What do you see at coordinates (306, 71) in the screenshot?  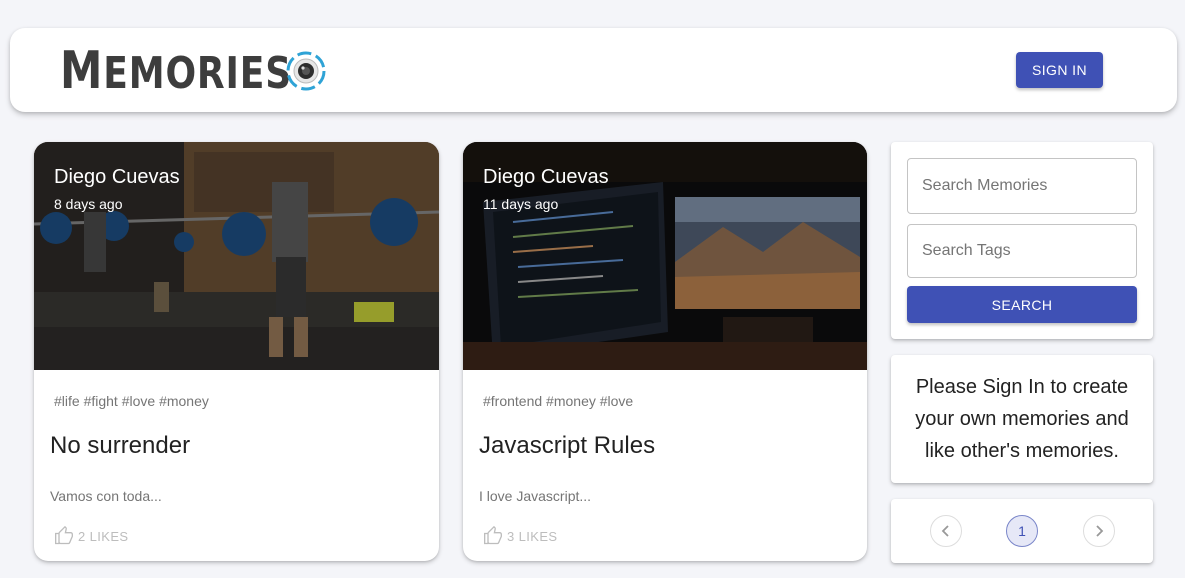 I see `camera-lens-icon` at bounding box center [306, 71].